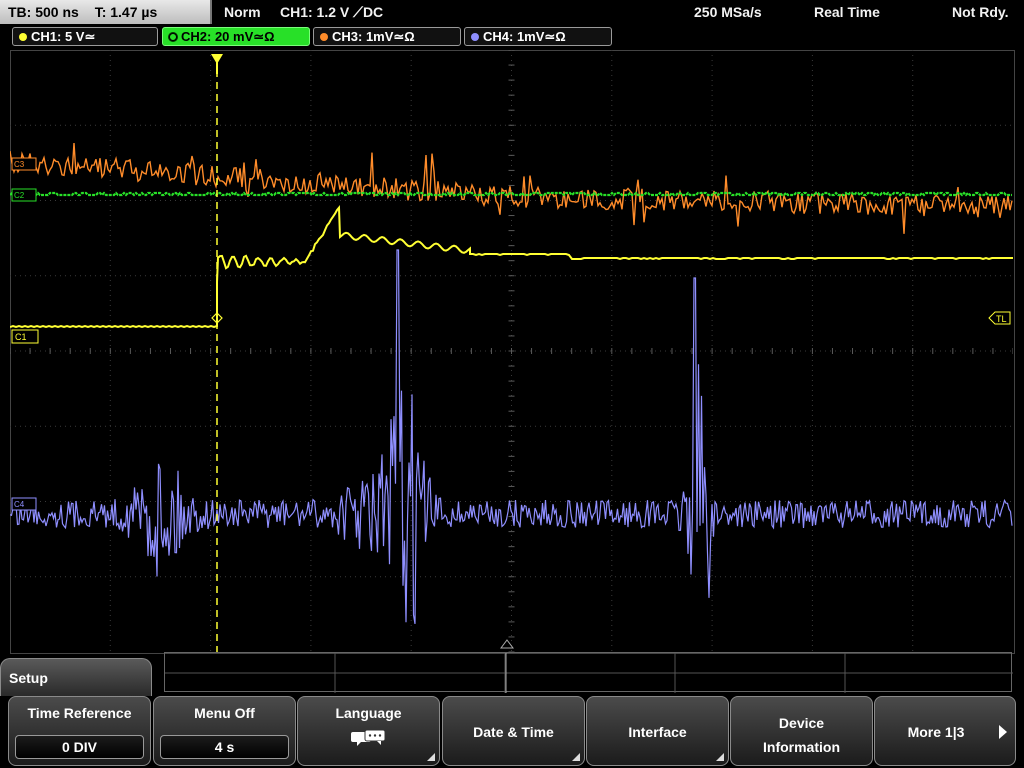 The image size is (1024, 768). What do you see at coordinates (801, 747) in the screenshot?
I see `softkey-label: Information` at bounding box center [801, 747].